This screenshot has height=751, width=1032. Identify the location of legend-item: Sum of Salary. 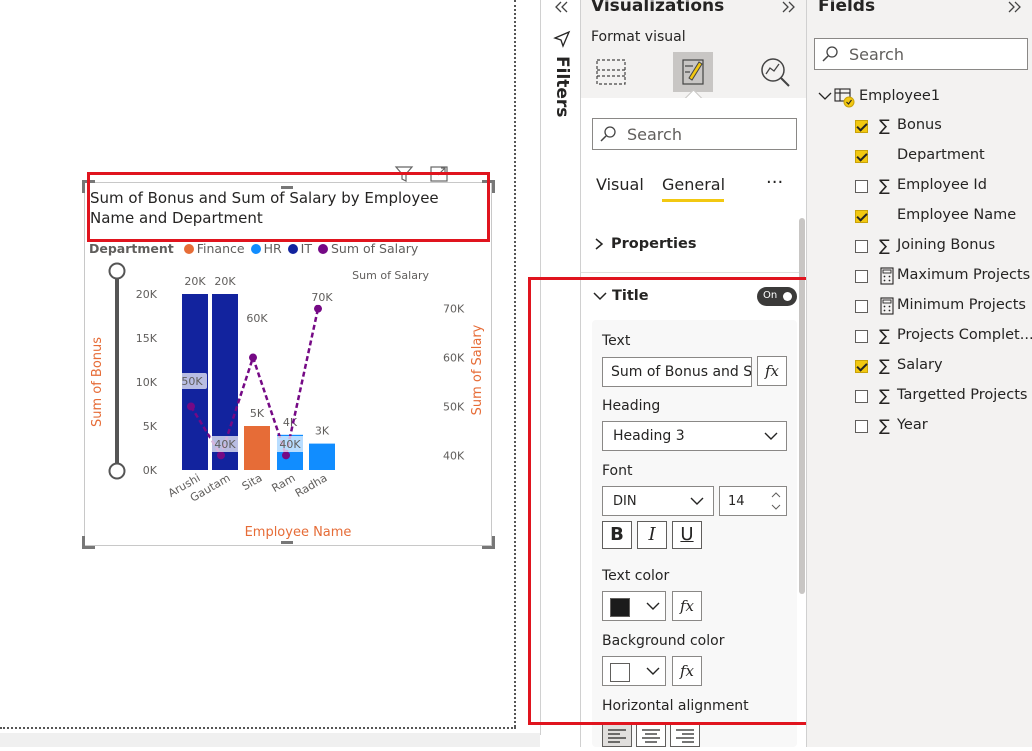
(368, 248).